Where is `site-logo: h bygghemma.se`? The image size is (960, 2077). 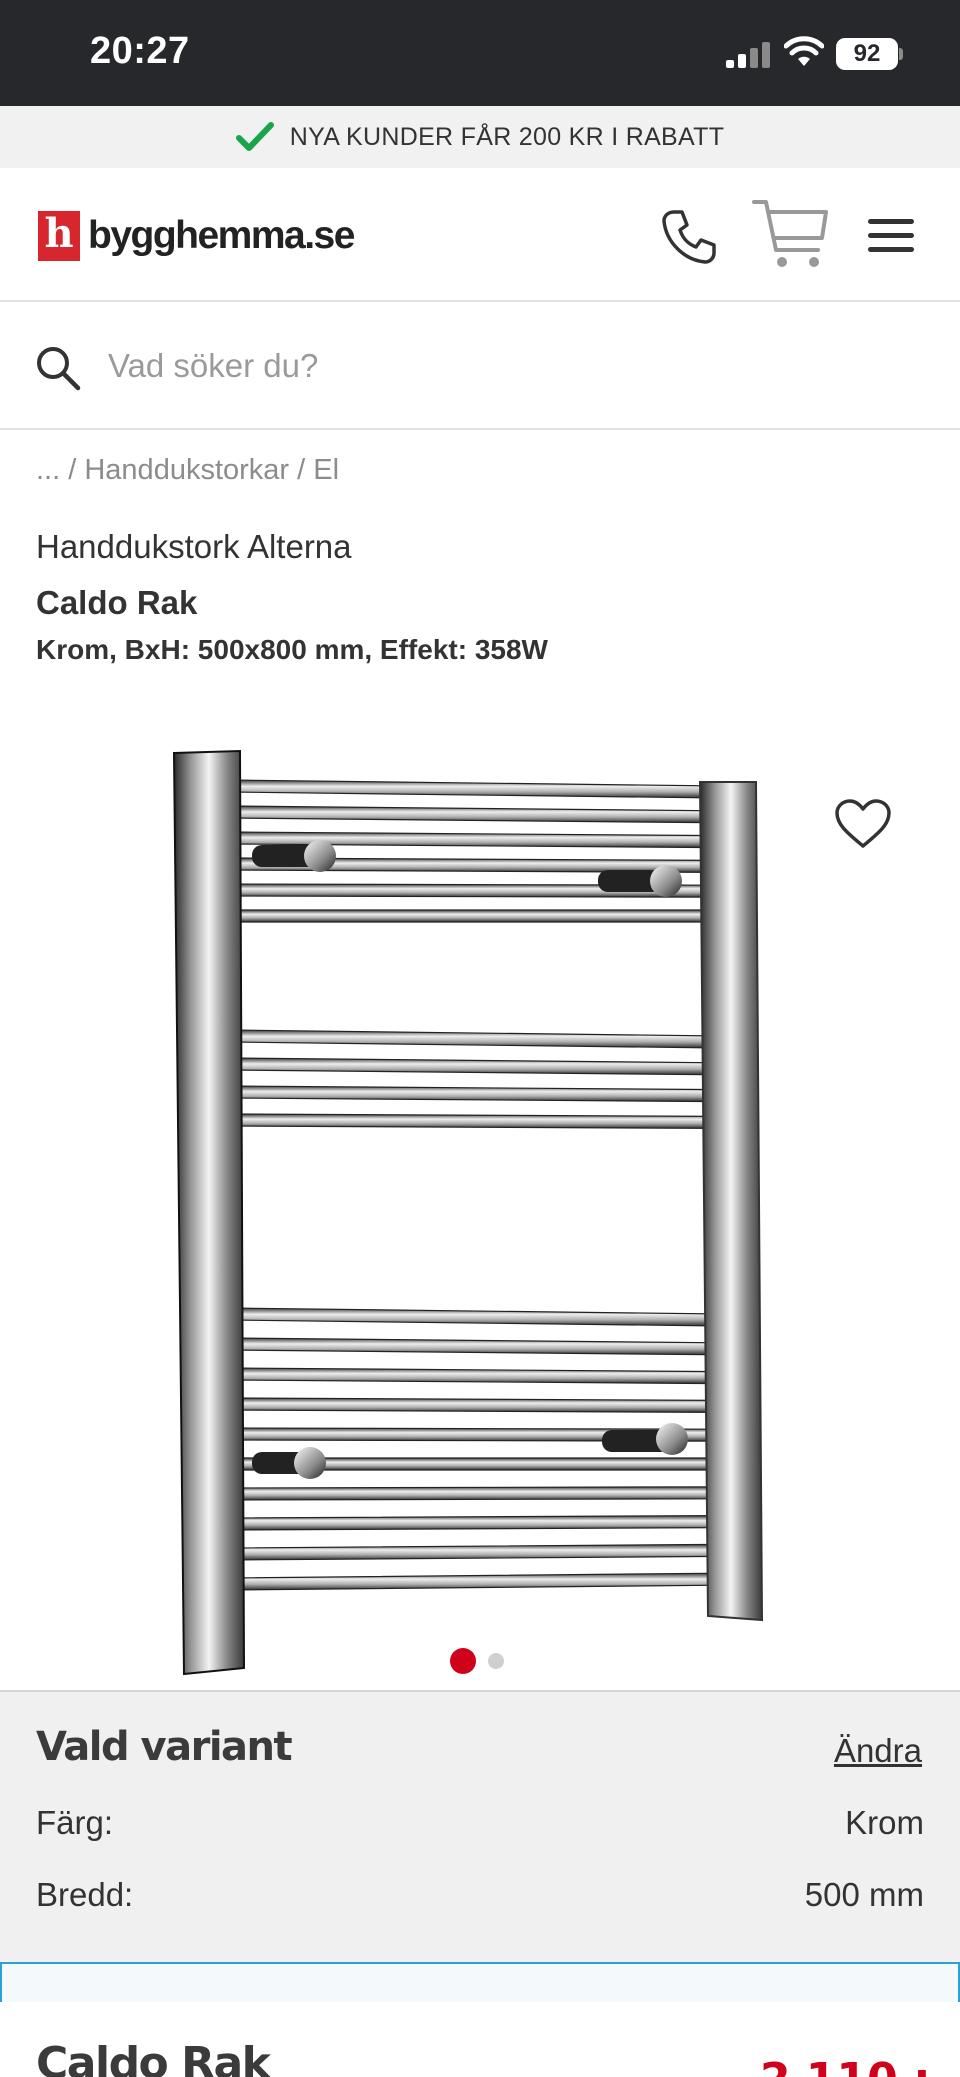
site-logo: h bygghemma.se is located at coordinates (196, 236).